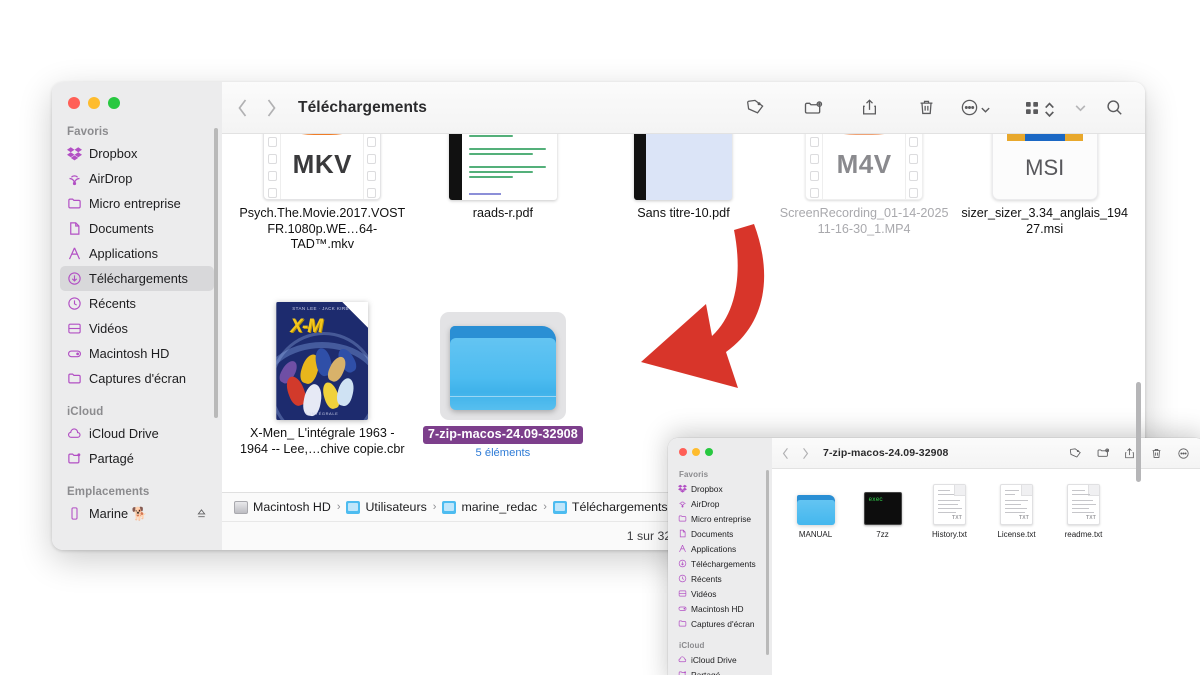 This screenshot has height=675, width=1200. What do you see at coordinates (949, 504) in the screenshot?
I see `file-thumbnail: TXT` at bounding box center [949, 504].